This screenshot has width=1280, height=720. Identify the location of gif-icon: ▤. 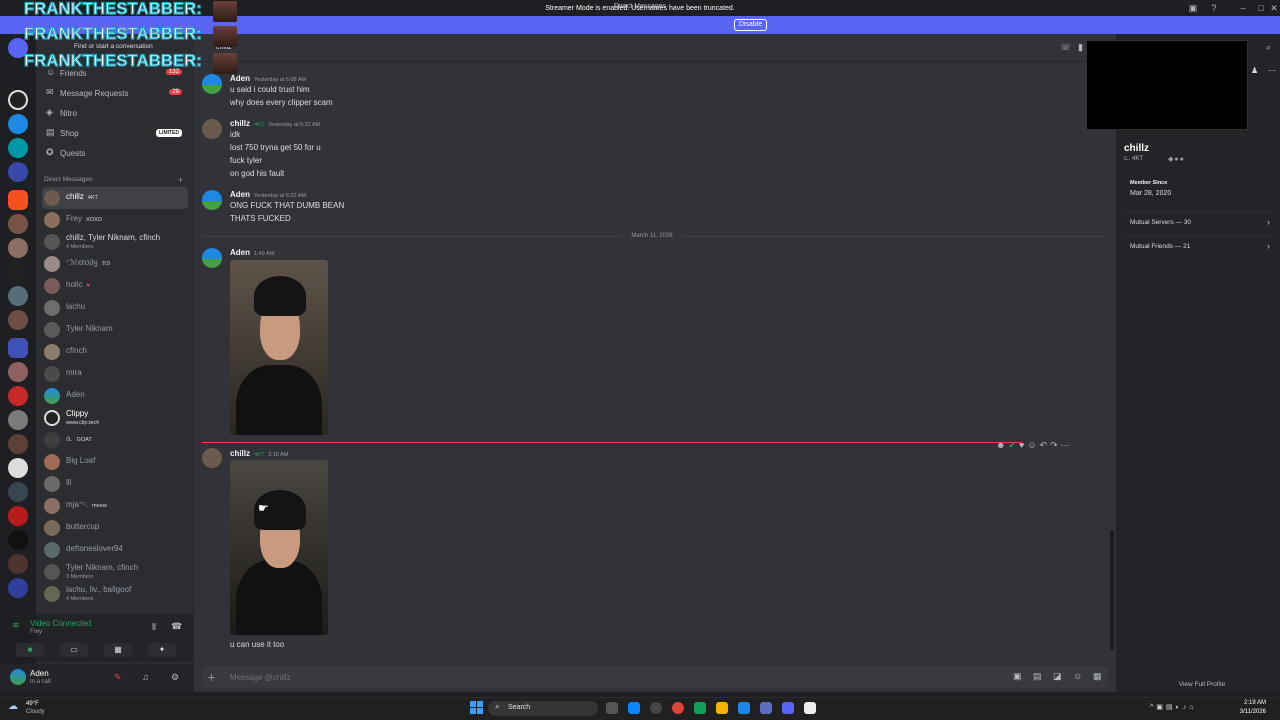
(1037, 676).